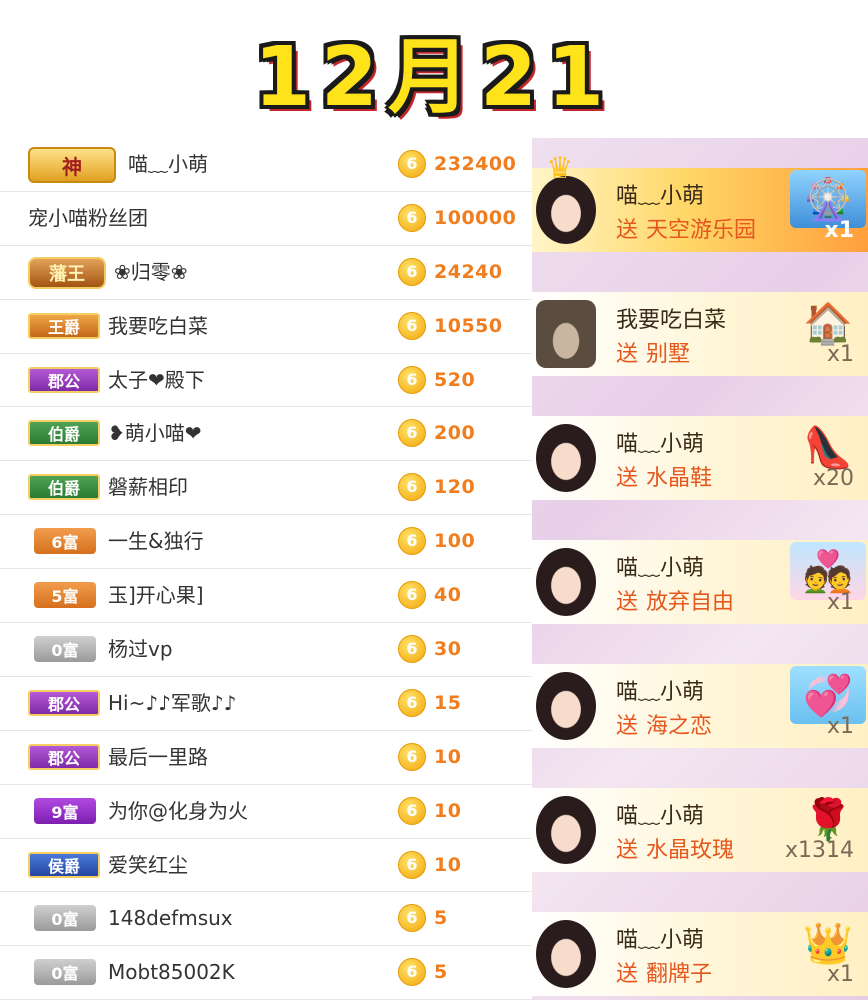  I want to click on user-name: Hi~♪♪军歌♪♪, so click(172, 703).